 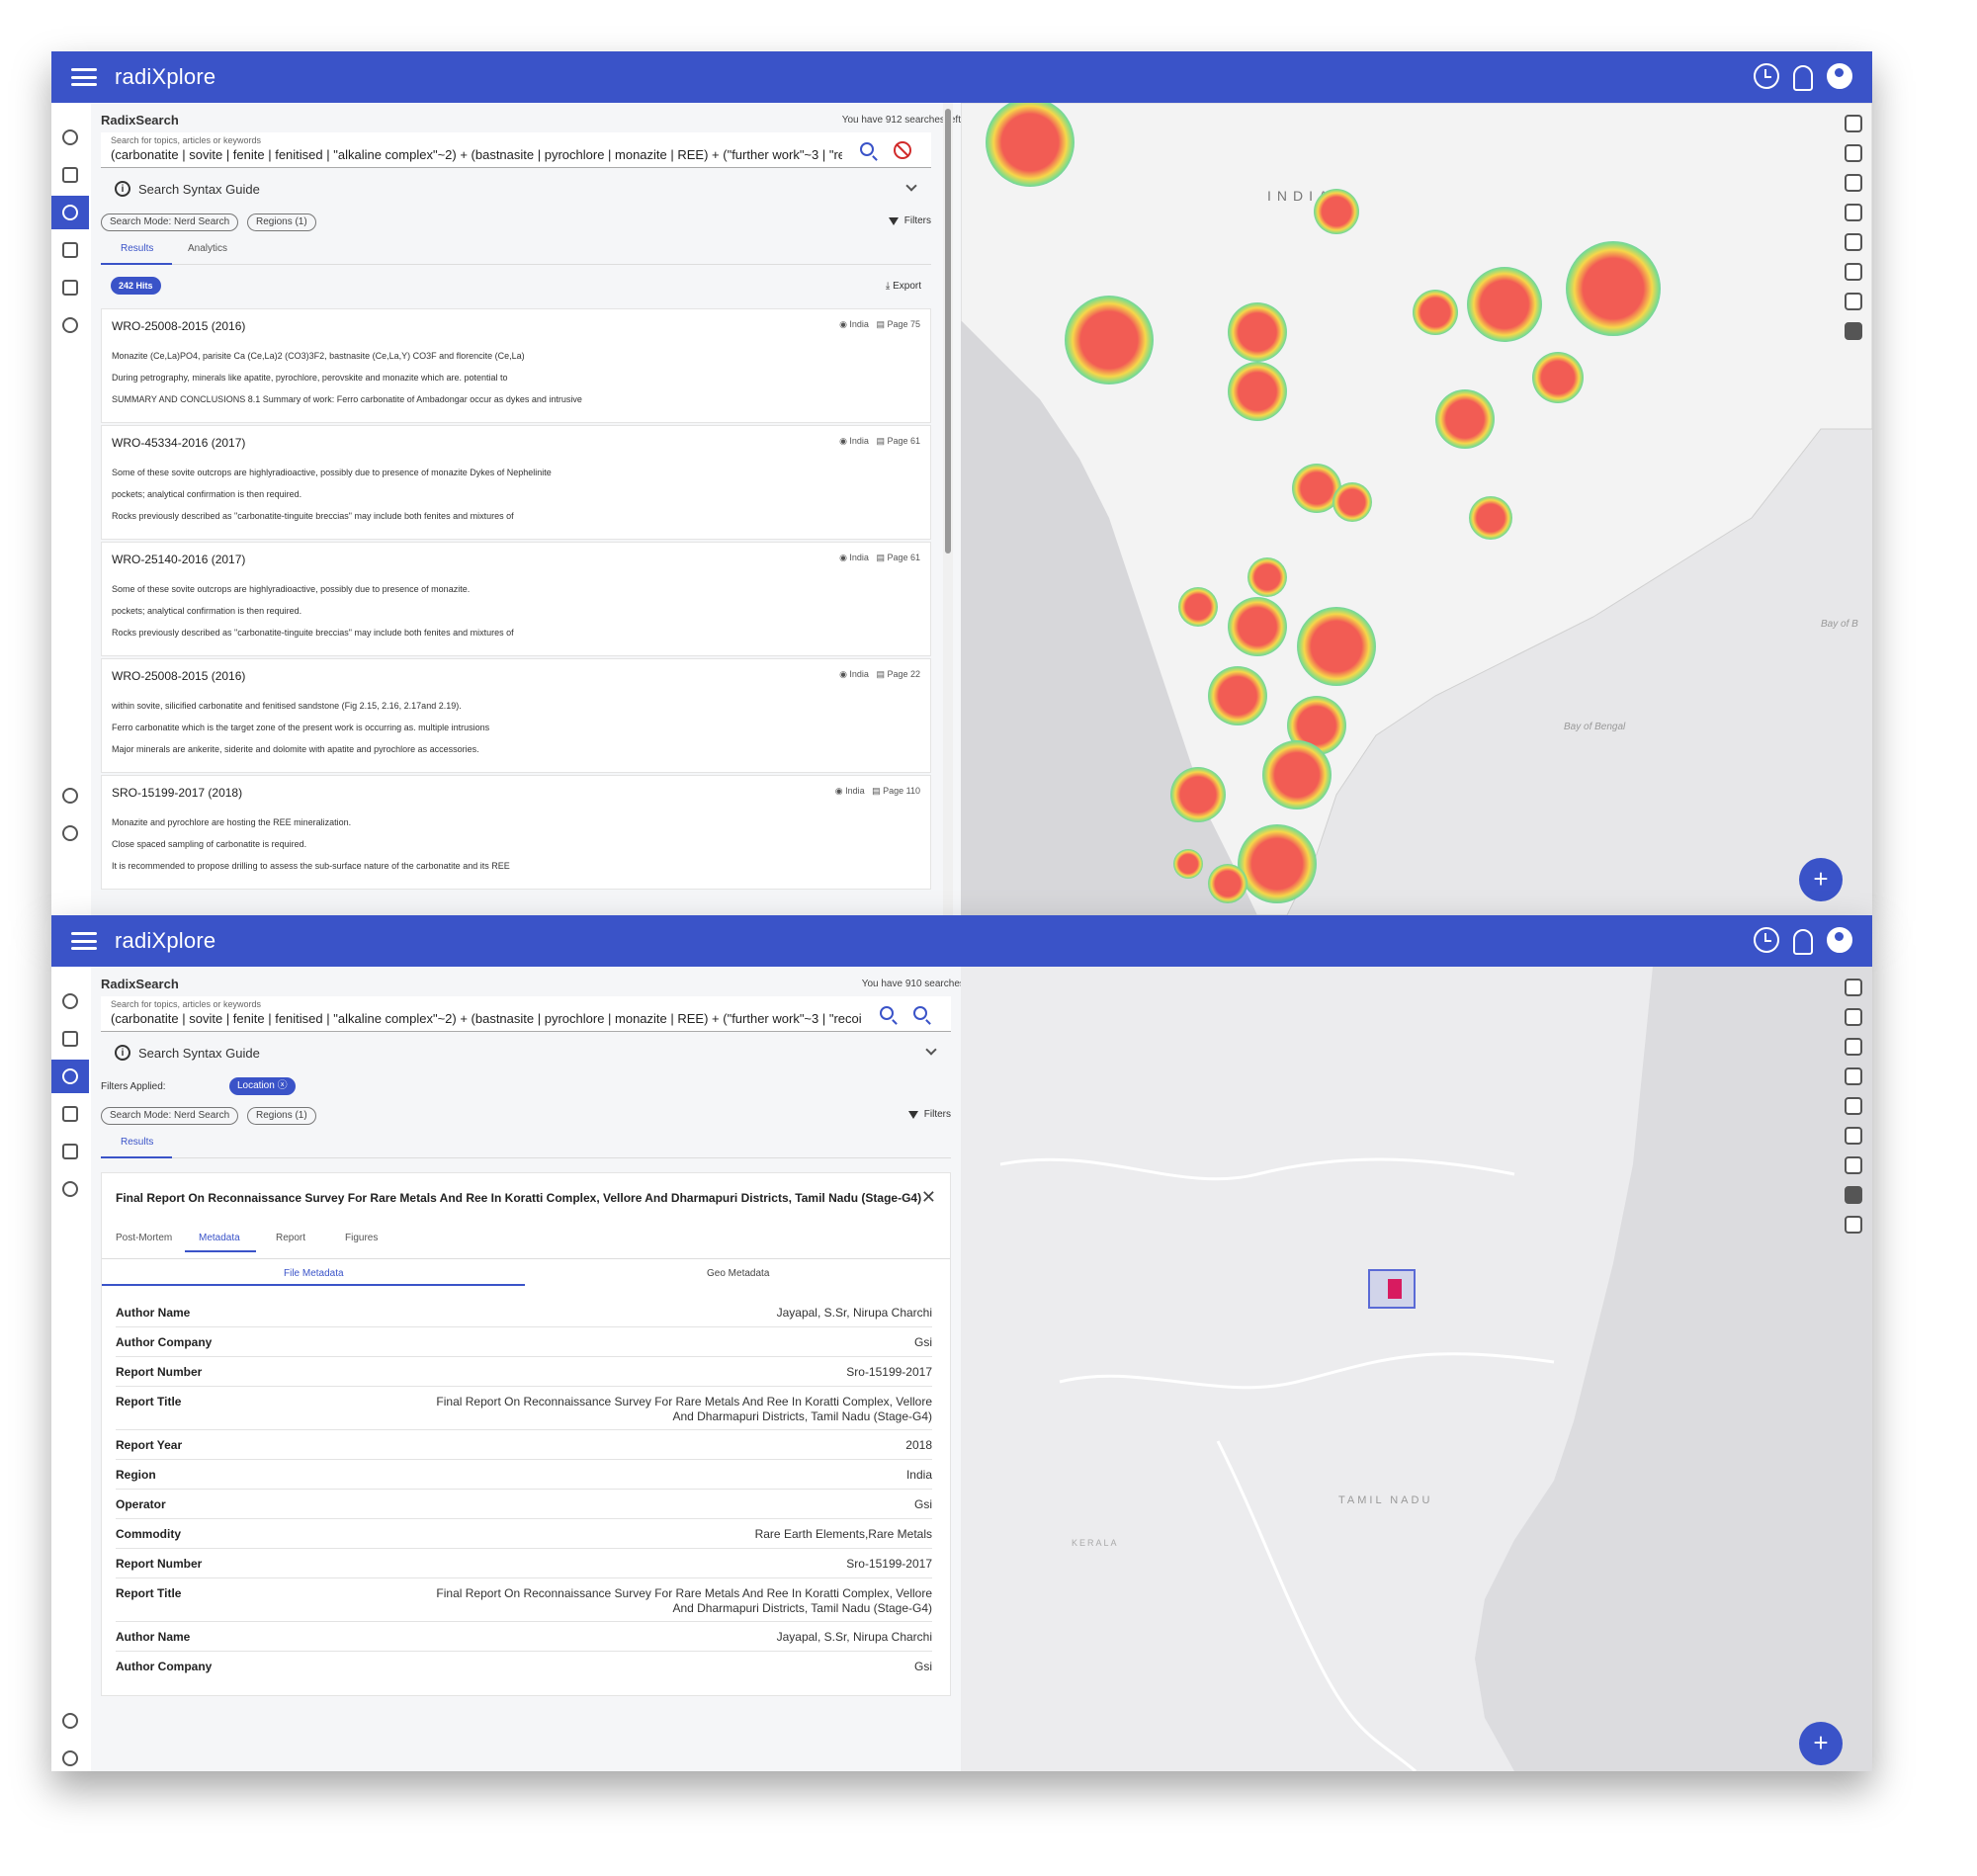 What do you see at coordinates (144, 1238) in the screenshot?
I see `tab-post-mortem: Post-Mortem` at bounding box center [144, 1238].